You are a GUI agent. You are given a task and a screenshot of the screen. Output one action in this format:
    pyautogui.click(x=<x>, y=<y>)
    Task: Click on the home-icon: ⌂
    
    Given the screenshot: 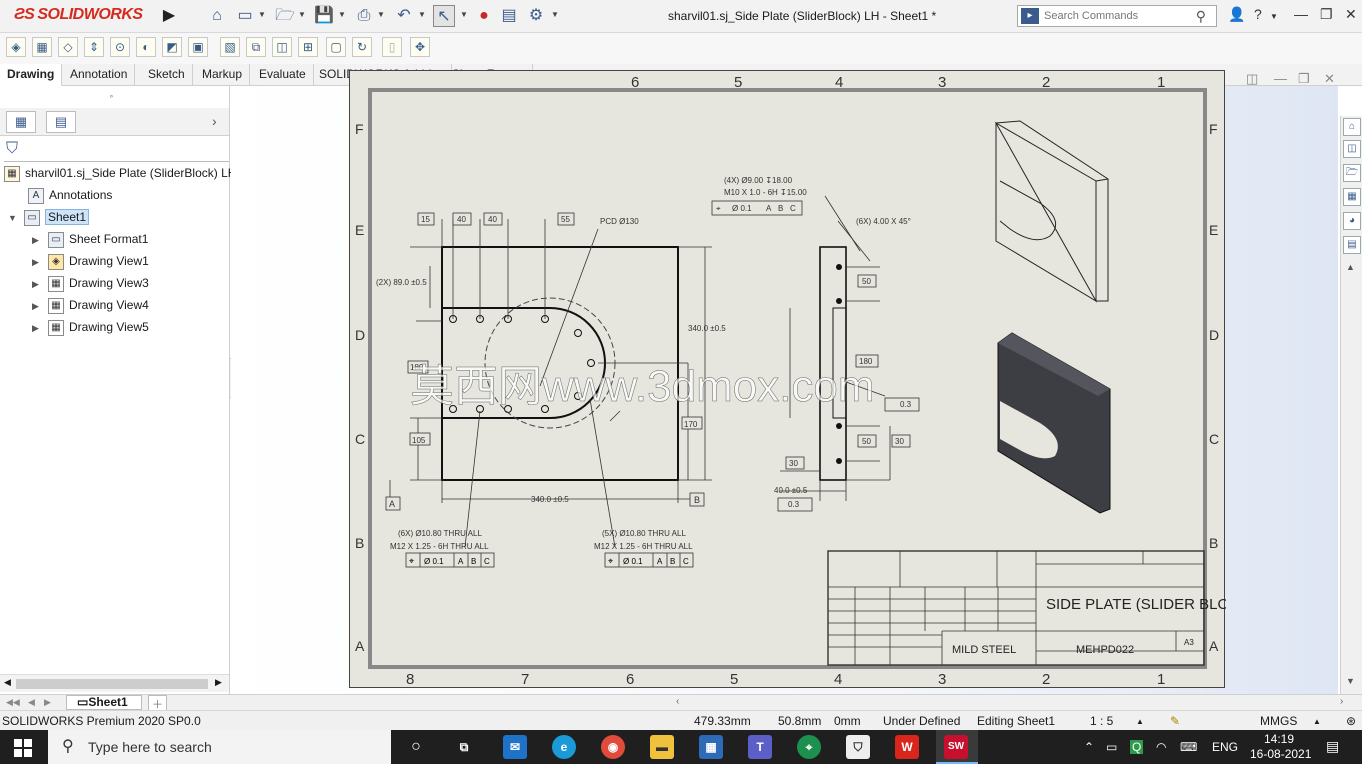 What is the action you would take?
    pyautogui.click(x=217, y=16)
    